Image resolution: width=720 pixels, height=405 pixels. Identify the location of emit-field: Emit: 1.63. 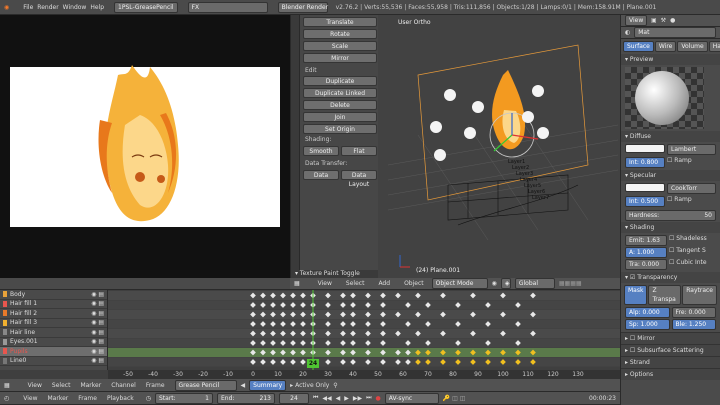
(646, 240).